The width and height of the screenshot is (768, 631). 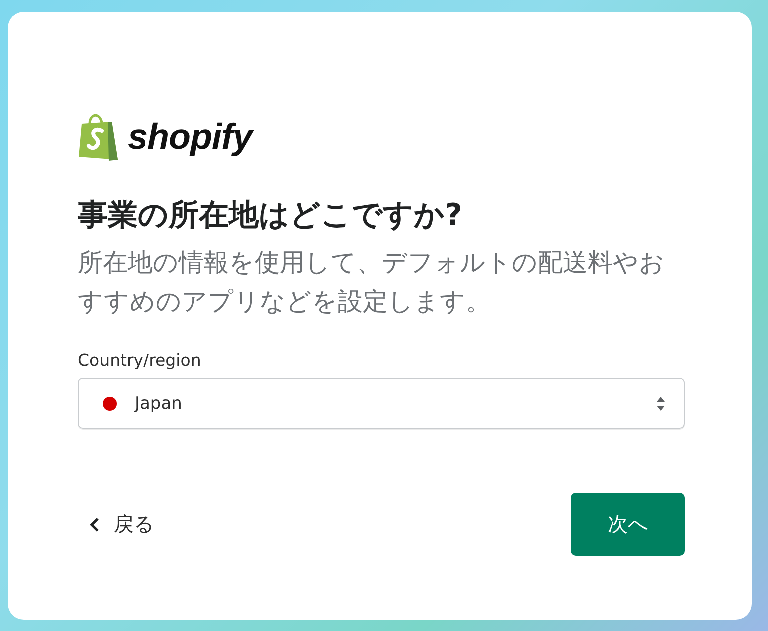 I want to click on sort-arrows-icon, so click(x=661, y=404).